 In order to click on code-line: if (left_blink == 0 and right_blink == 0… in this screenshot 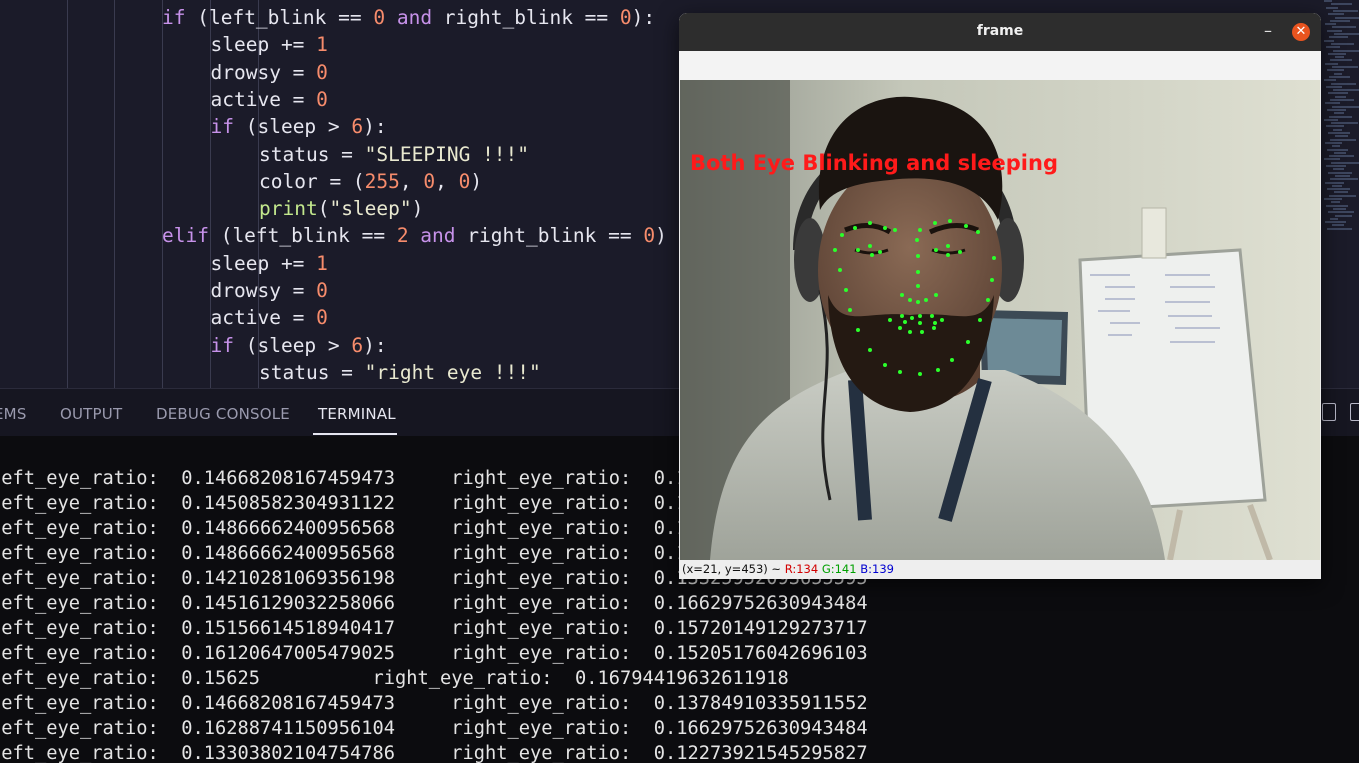, I will do `click(409, 17)`.